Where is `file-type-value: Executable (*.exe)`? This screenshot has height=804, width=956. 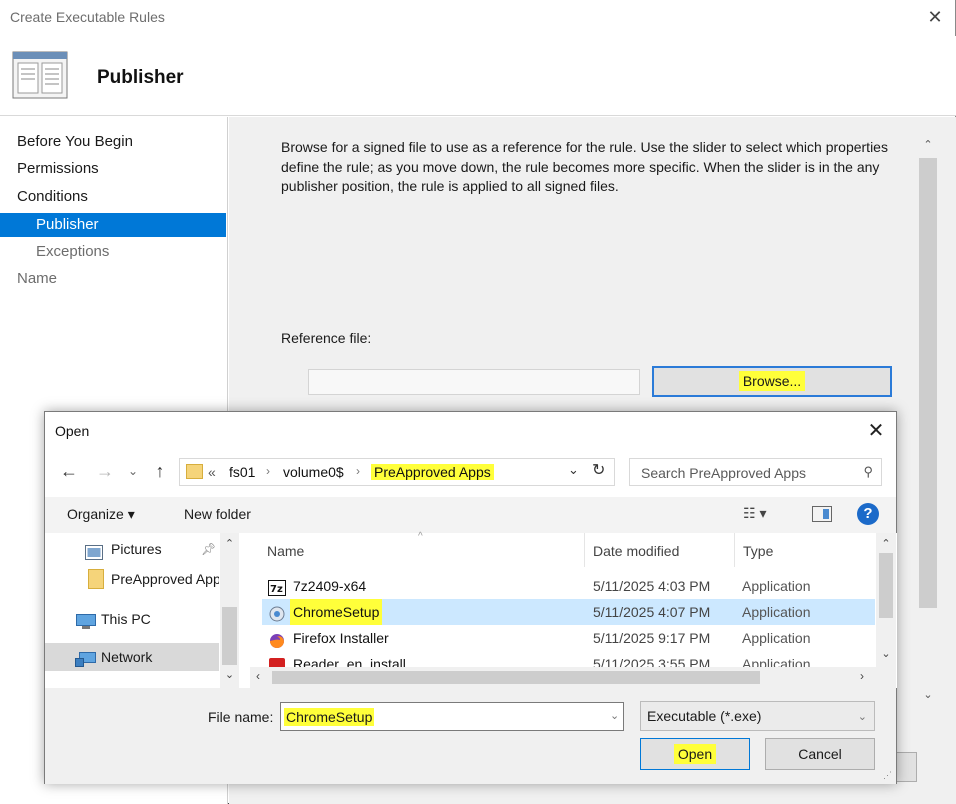 file-type-value: Executable (*.exe) is located at coordinates (704, 716).